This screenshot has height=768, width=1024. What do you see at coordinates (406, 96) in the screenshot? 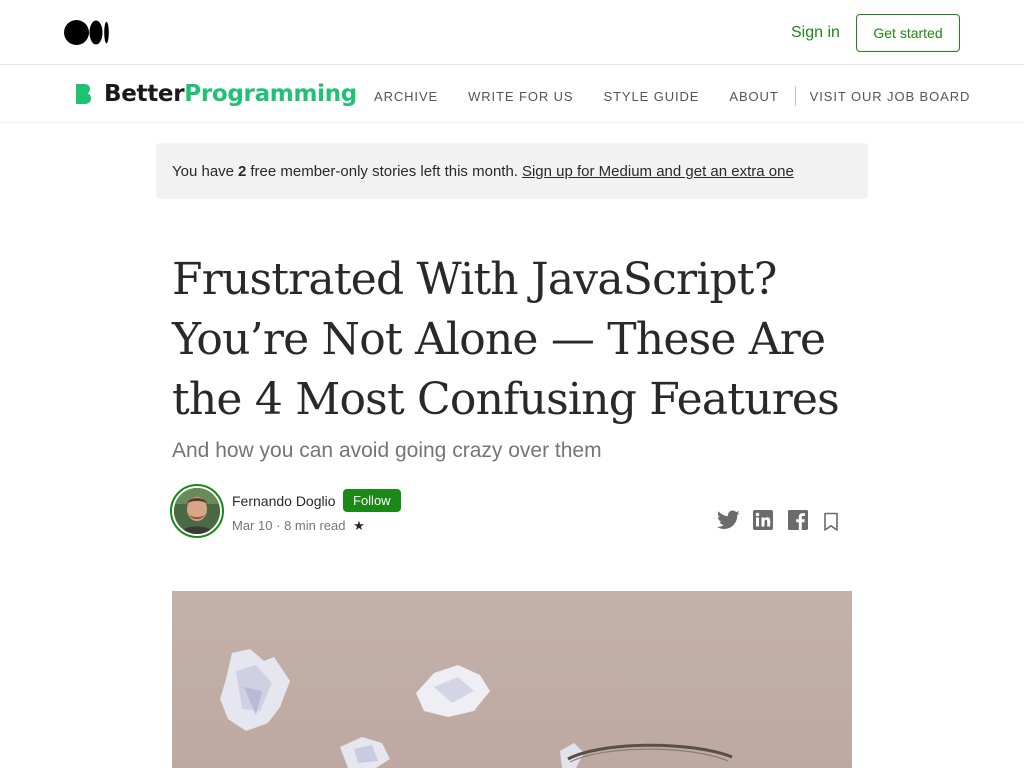
I see `nav-archive: ARCHIVE` at bounding box center [406, 96].